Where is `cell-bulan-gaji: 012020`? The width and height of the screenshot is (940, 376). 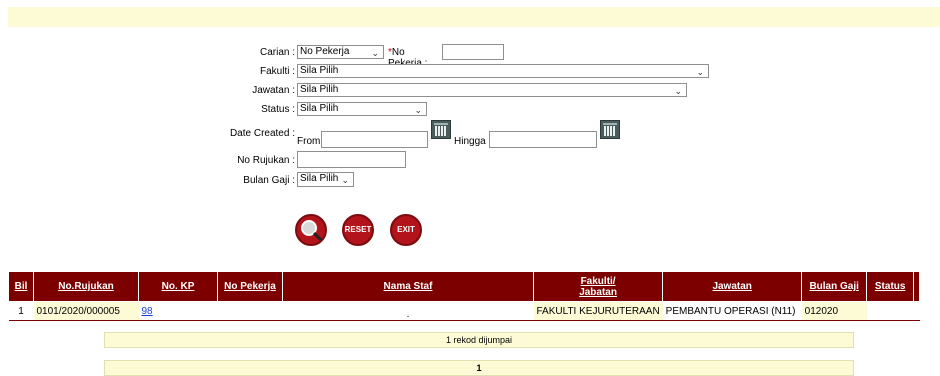 cell-bulan-gaji: 012020 is located at coordinates (834, 311).